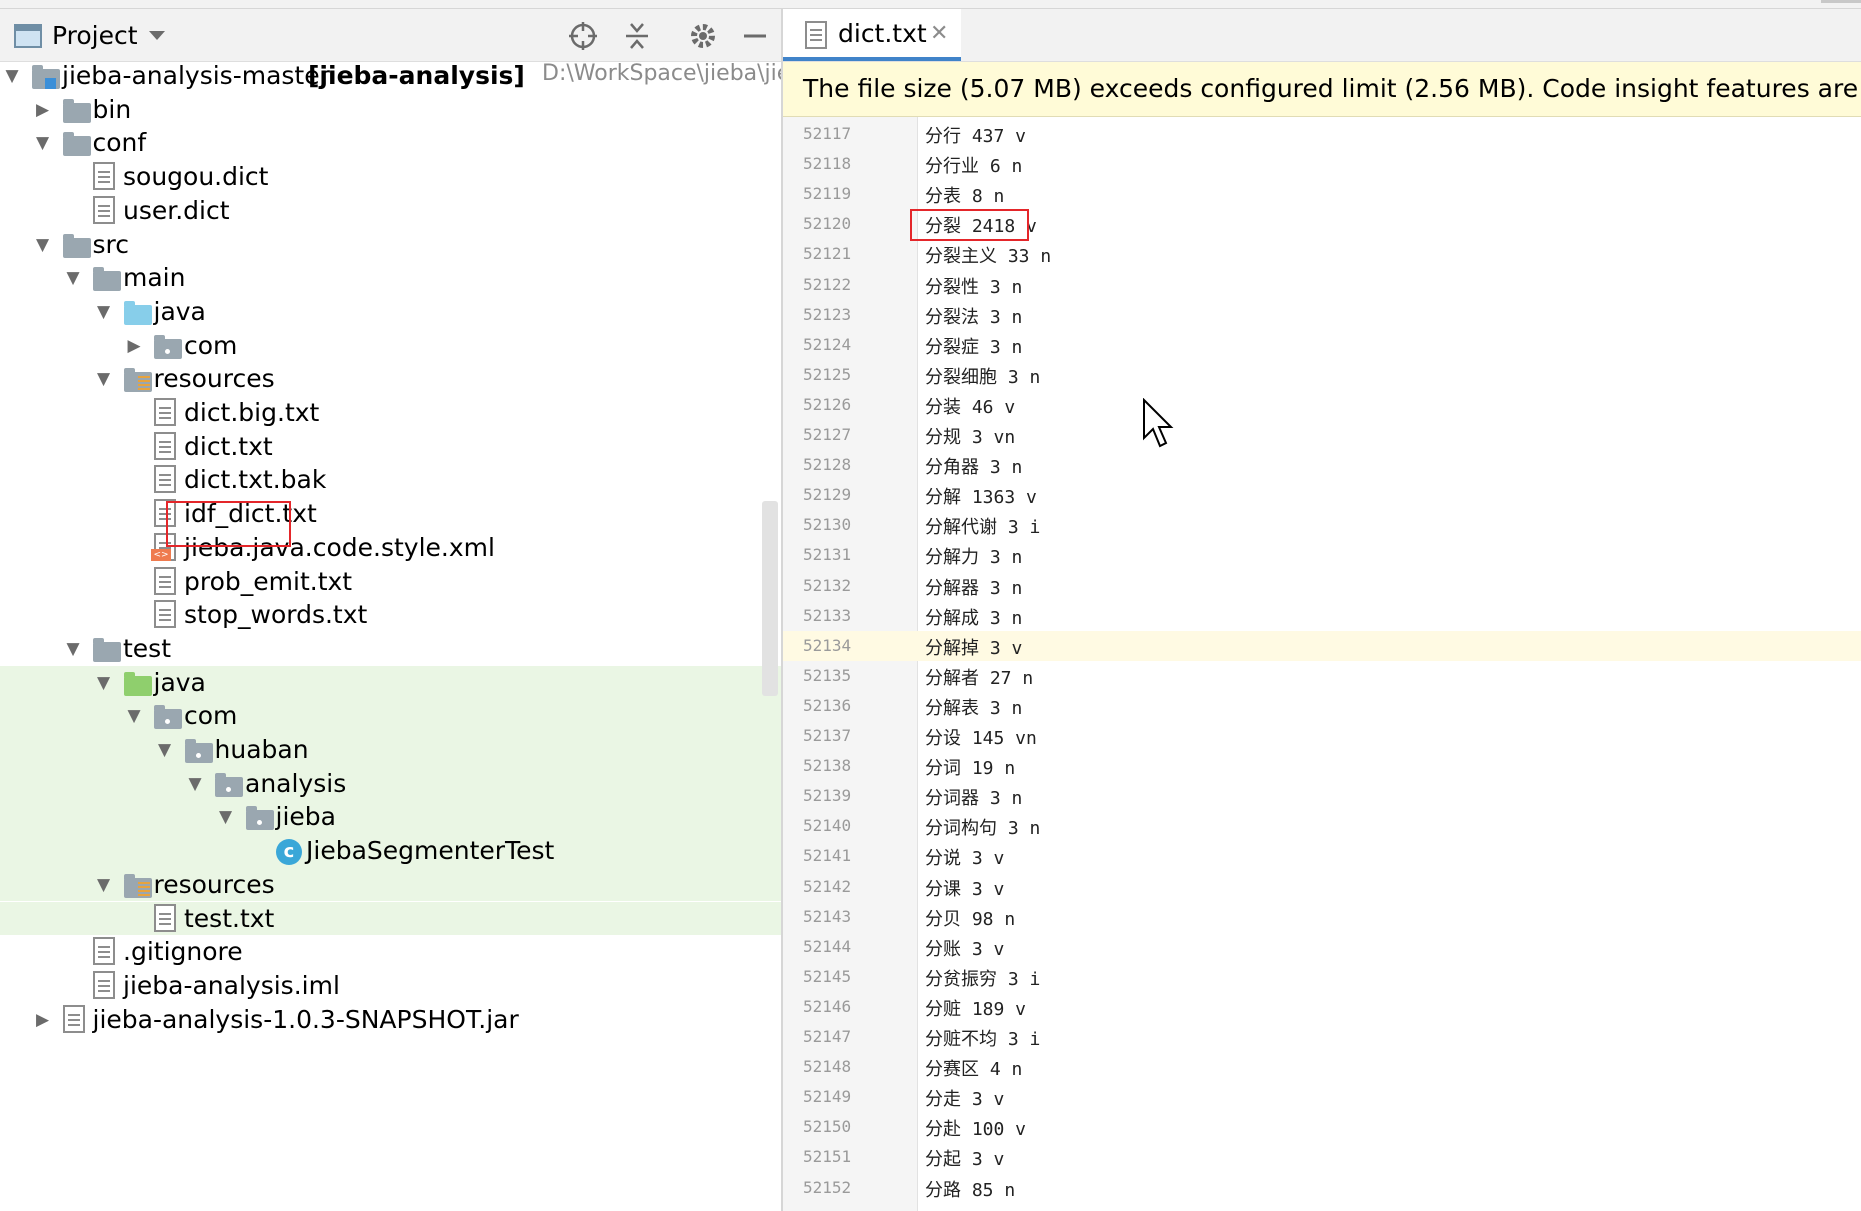 The height and width of the screenshot is (1211, 1861). I want to click on locate-icon, so click(583, 36).